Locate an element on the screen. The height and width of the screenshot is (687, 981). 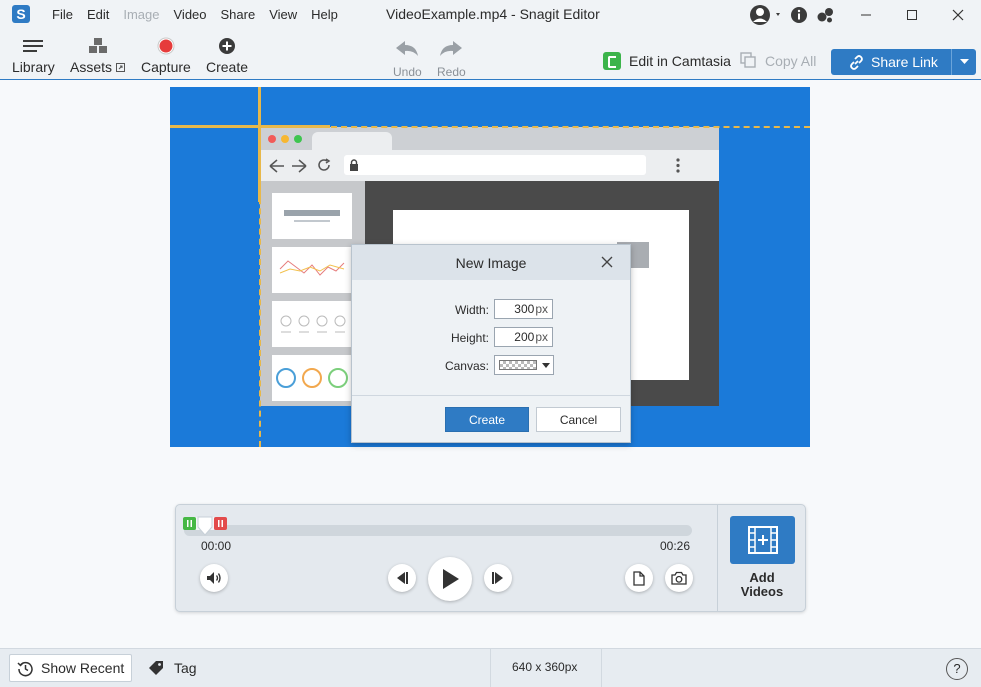
canvas-color-select is located at coordinates (524, 365).